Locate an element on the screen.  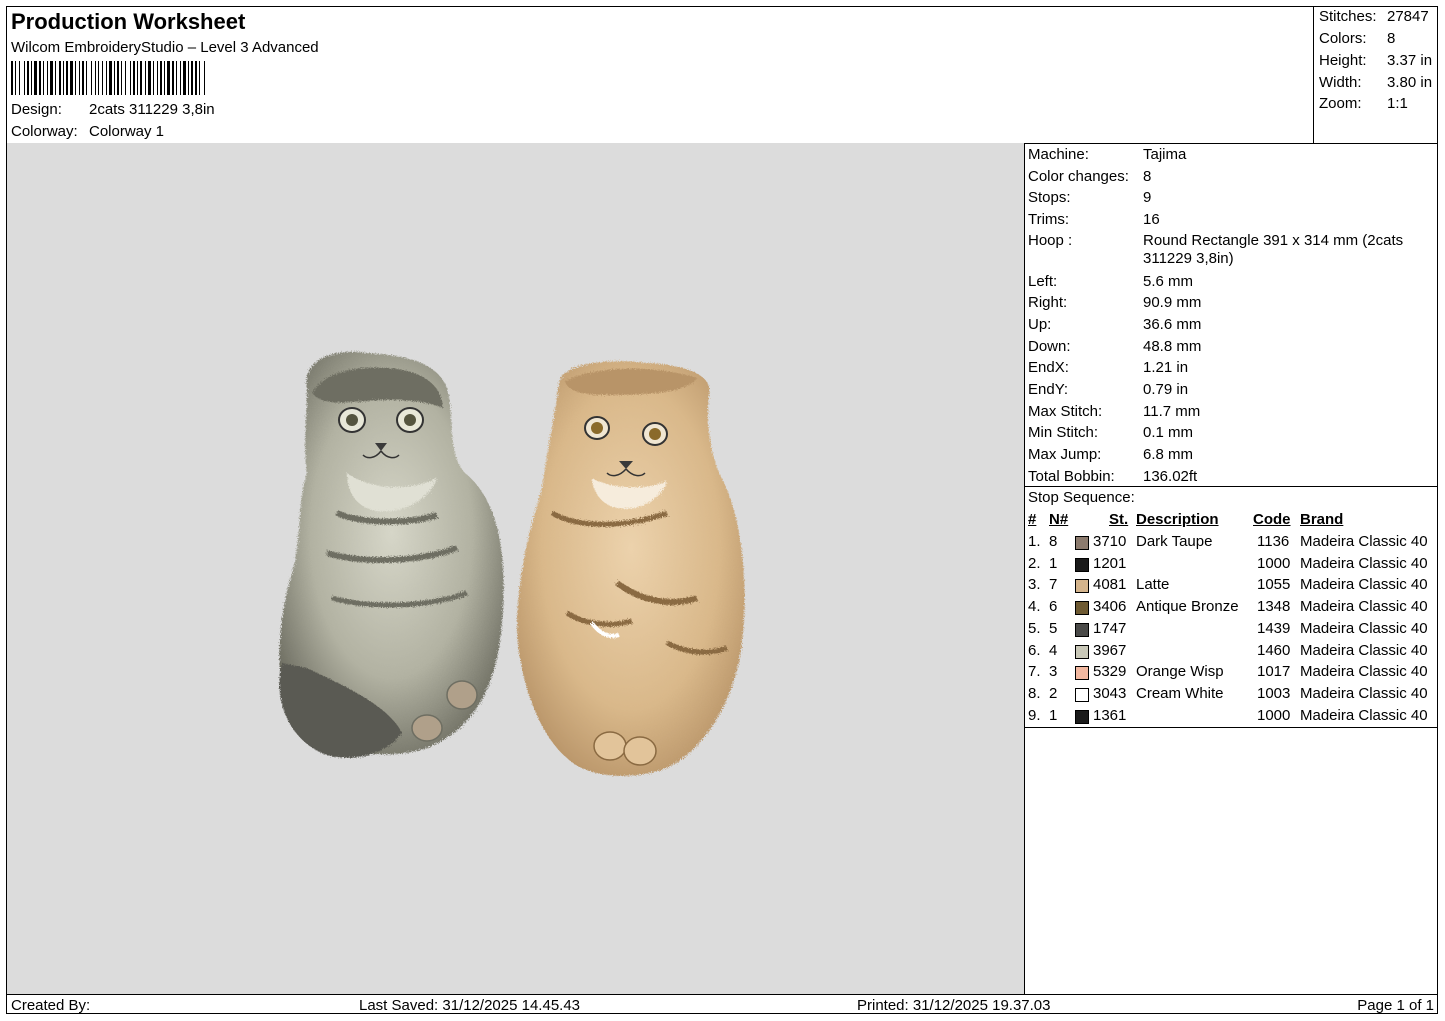
worksheet-title: Production Worksheet is located at coordinates (128, 21).